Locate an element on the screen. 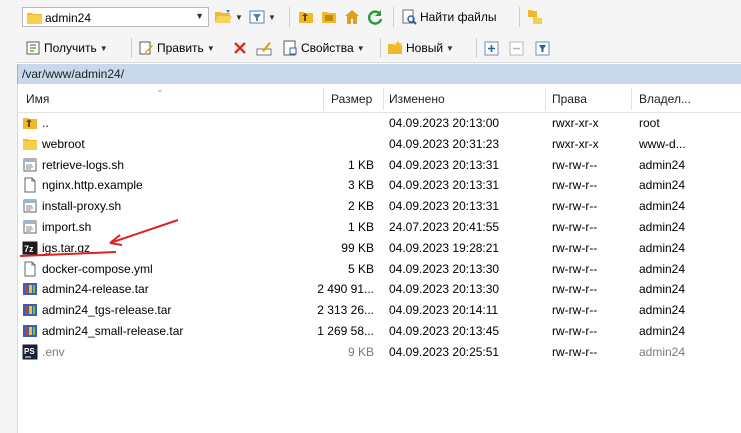  filter-select-button is located at coordinates (542, 48).